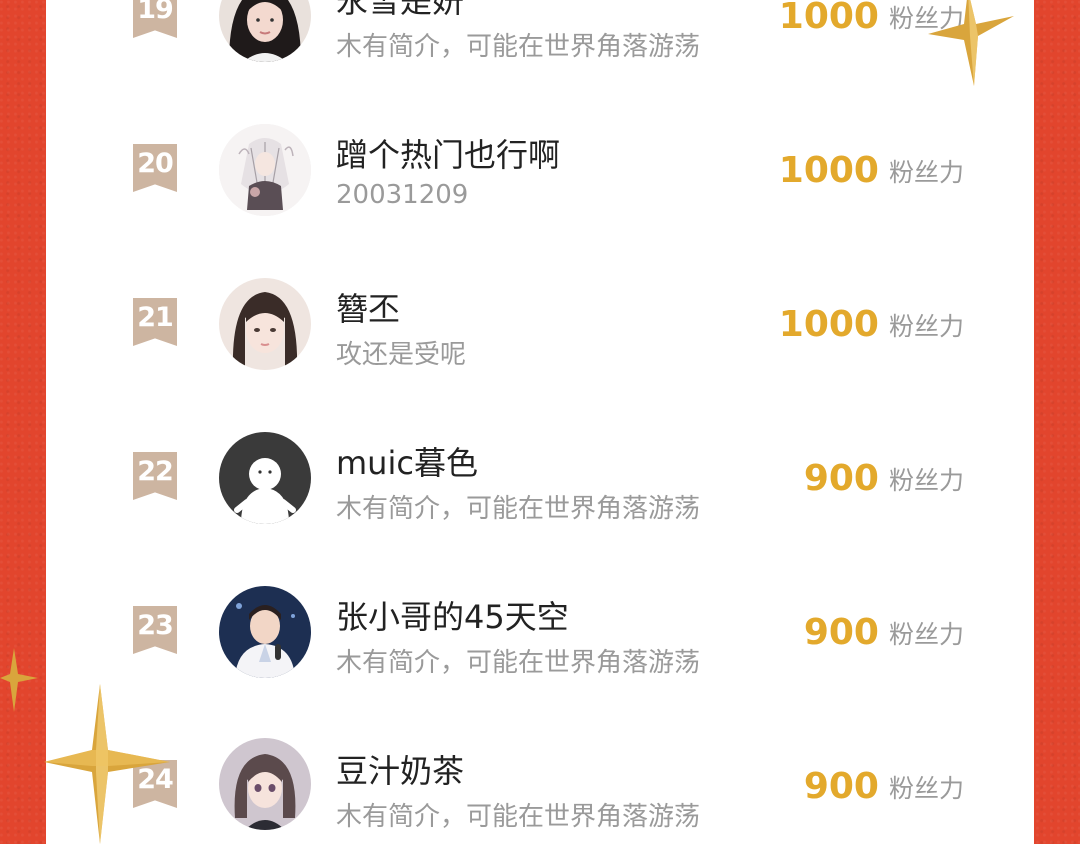 The image size is (1080, 844). What do you see at coordinates (402, 195) in the screenshot?
I see `user-description: 20031209` at bounding box center [402, 195].